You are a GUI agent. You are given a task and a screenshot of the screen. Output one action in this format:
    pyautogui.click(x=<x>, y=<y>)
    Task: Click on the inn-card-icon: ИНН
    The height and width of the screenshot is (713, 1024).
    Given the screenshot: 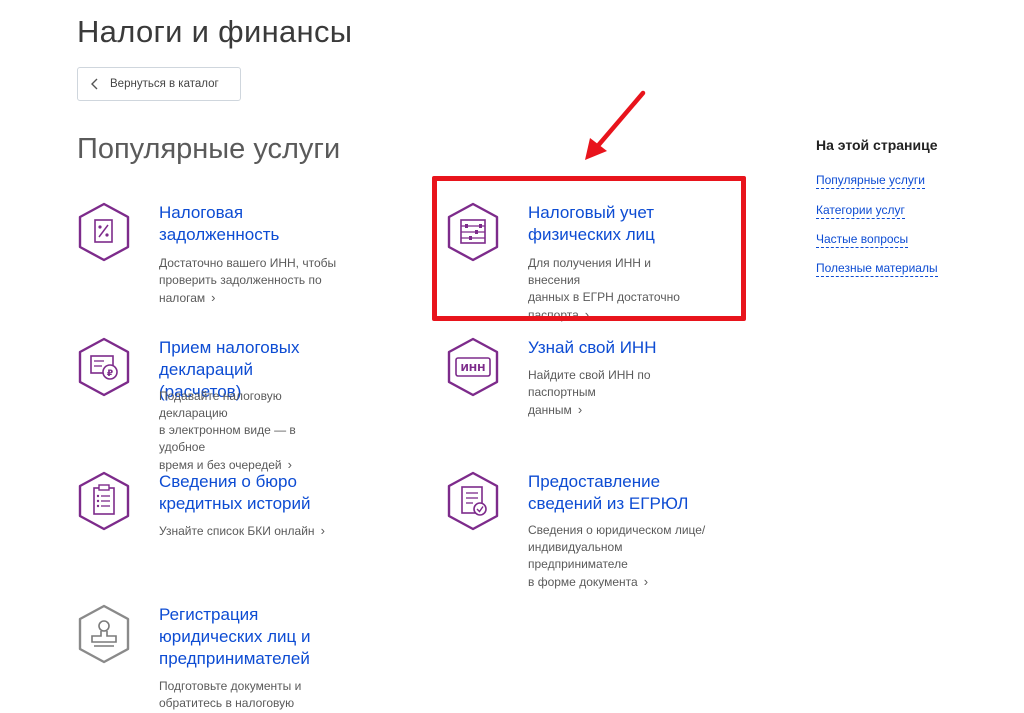 What is the action you would take?
    pyautogui.click(x=473, y=367)
    